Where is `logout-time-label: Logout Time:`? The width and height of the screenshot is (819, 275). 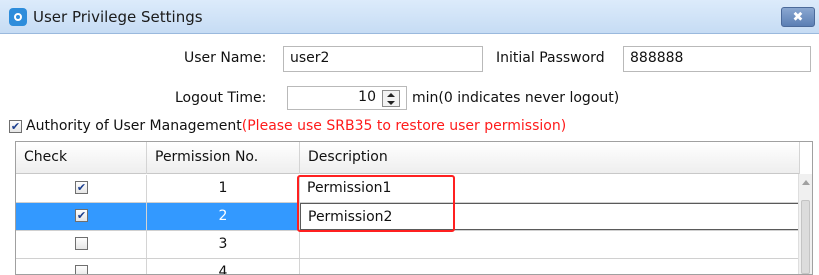
logout-time-label: Logout Time: is located at coordinates (221, 98).